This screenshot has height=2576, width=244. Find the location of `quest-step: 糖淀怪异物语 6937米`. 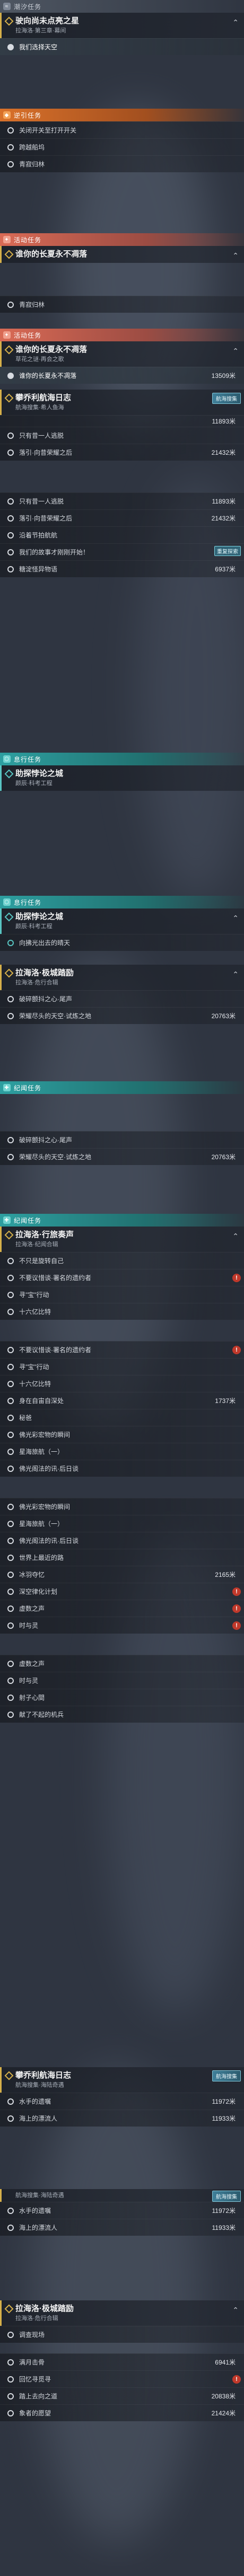

quest-step: 糖淀怪异物语 6937米 is located at coordinates (122, 568).